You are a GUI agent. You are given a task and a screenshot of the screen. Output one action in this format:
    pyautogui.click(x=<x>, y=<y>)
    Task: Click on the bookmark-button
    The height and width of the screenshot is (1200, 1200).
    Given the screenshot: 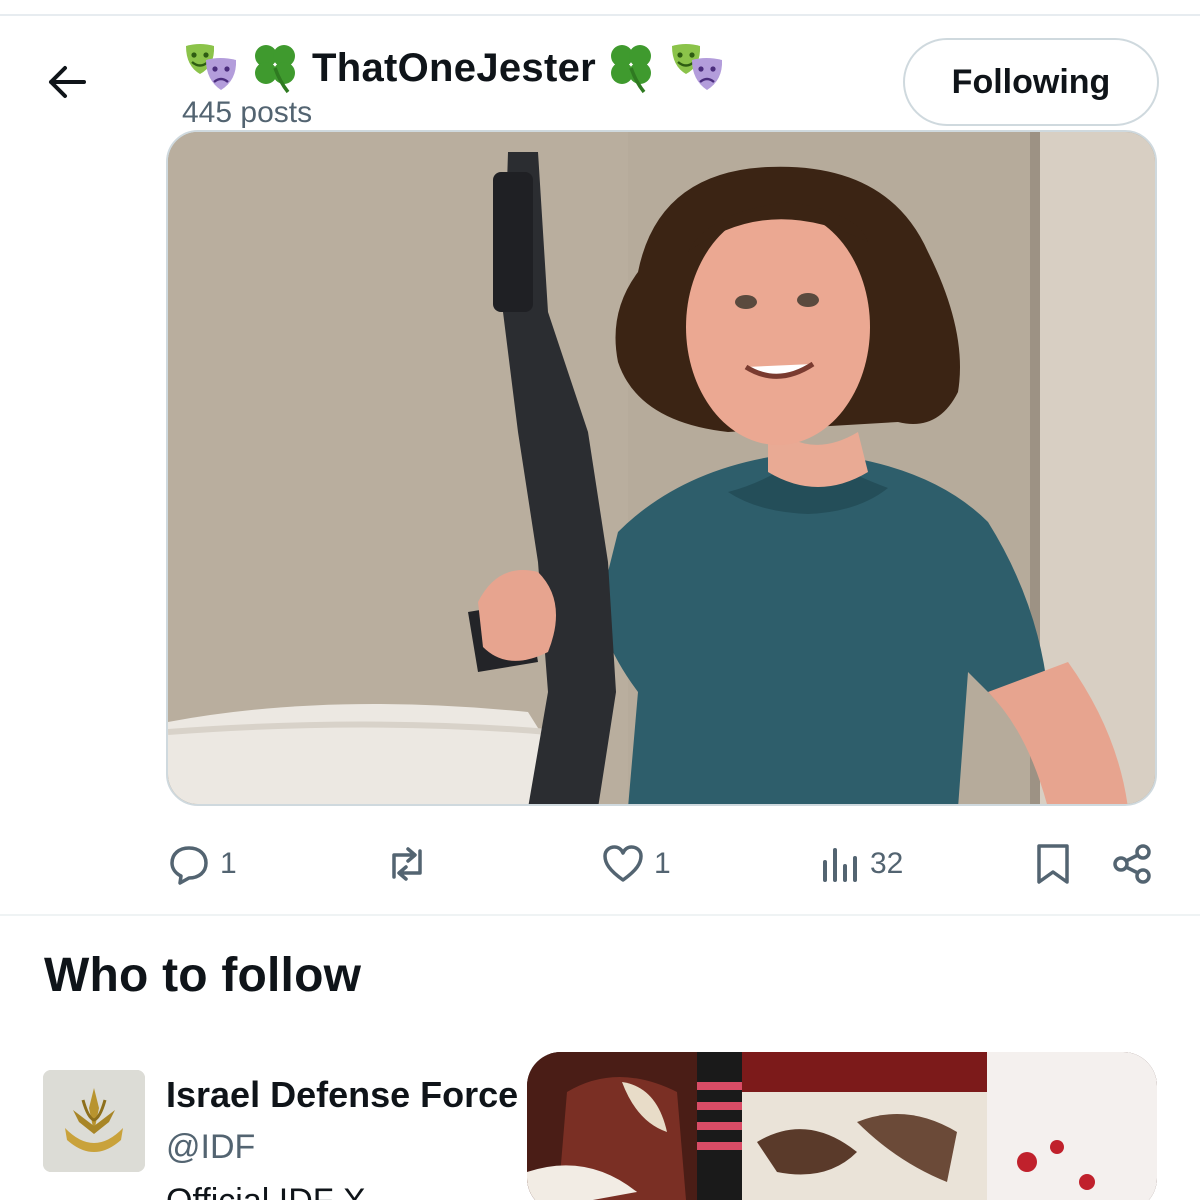 What is the action you would take?
    pyautogui.click(x=1053, y=864)
    